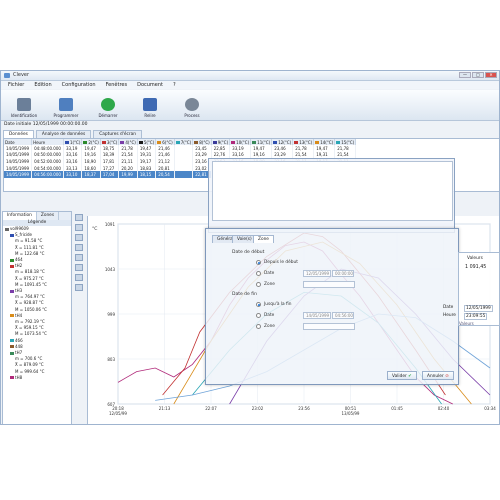 Image resolution: width=500 pixels, height=500 pixels. What do you see at coordinates (46, 124) in the screenshot?
I see `date-initiale: Date initiale 12/05/1999 00:00:00.00` at bounding box center [46, 124].